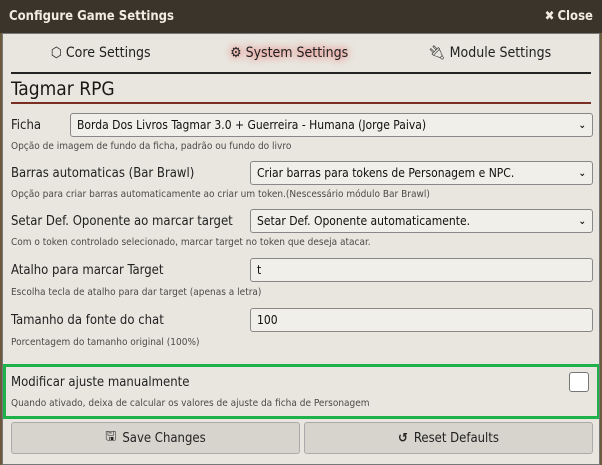 This screenshot has width=602, height=465. Describe the element at coordinates (436, 53) in the screenshot. I see `plug-icon: 🔌︎` at that location.